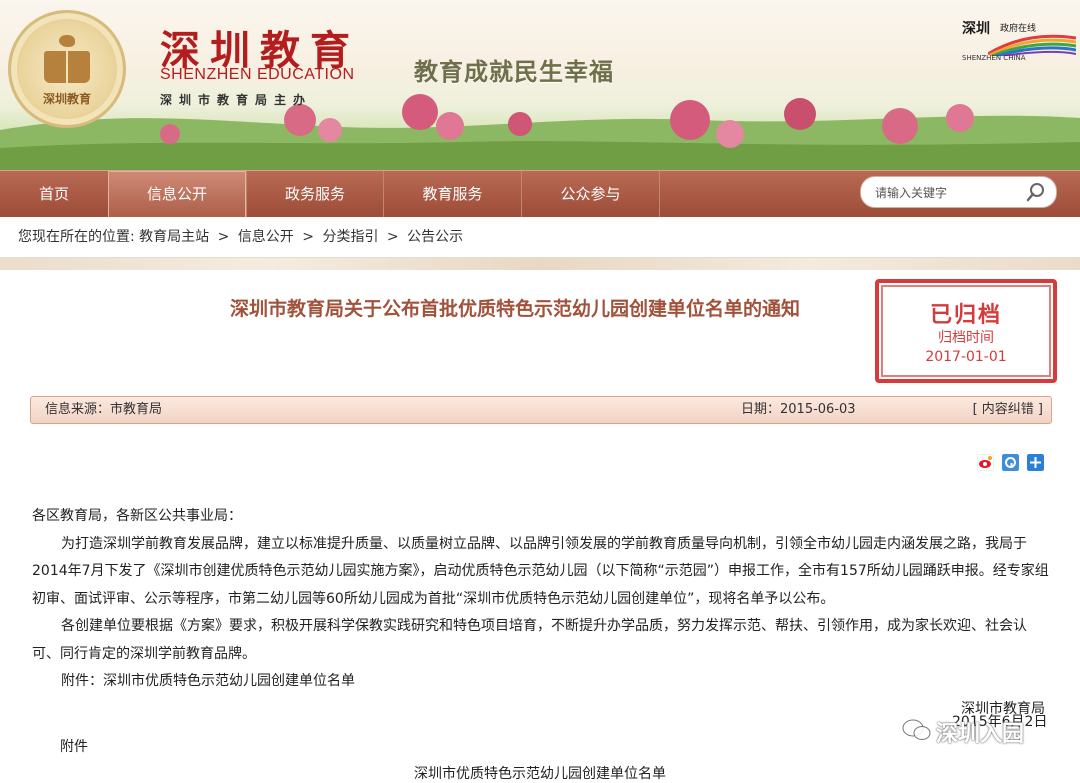 The image size is (1080, 783). What do you see at coordinates (435, 237) in the screenshot?
I see `breadcrumb-announcements: 公告公示` at bounding box center [435, 237].